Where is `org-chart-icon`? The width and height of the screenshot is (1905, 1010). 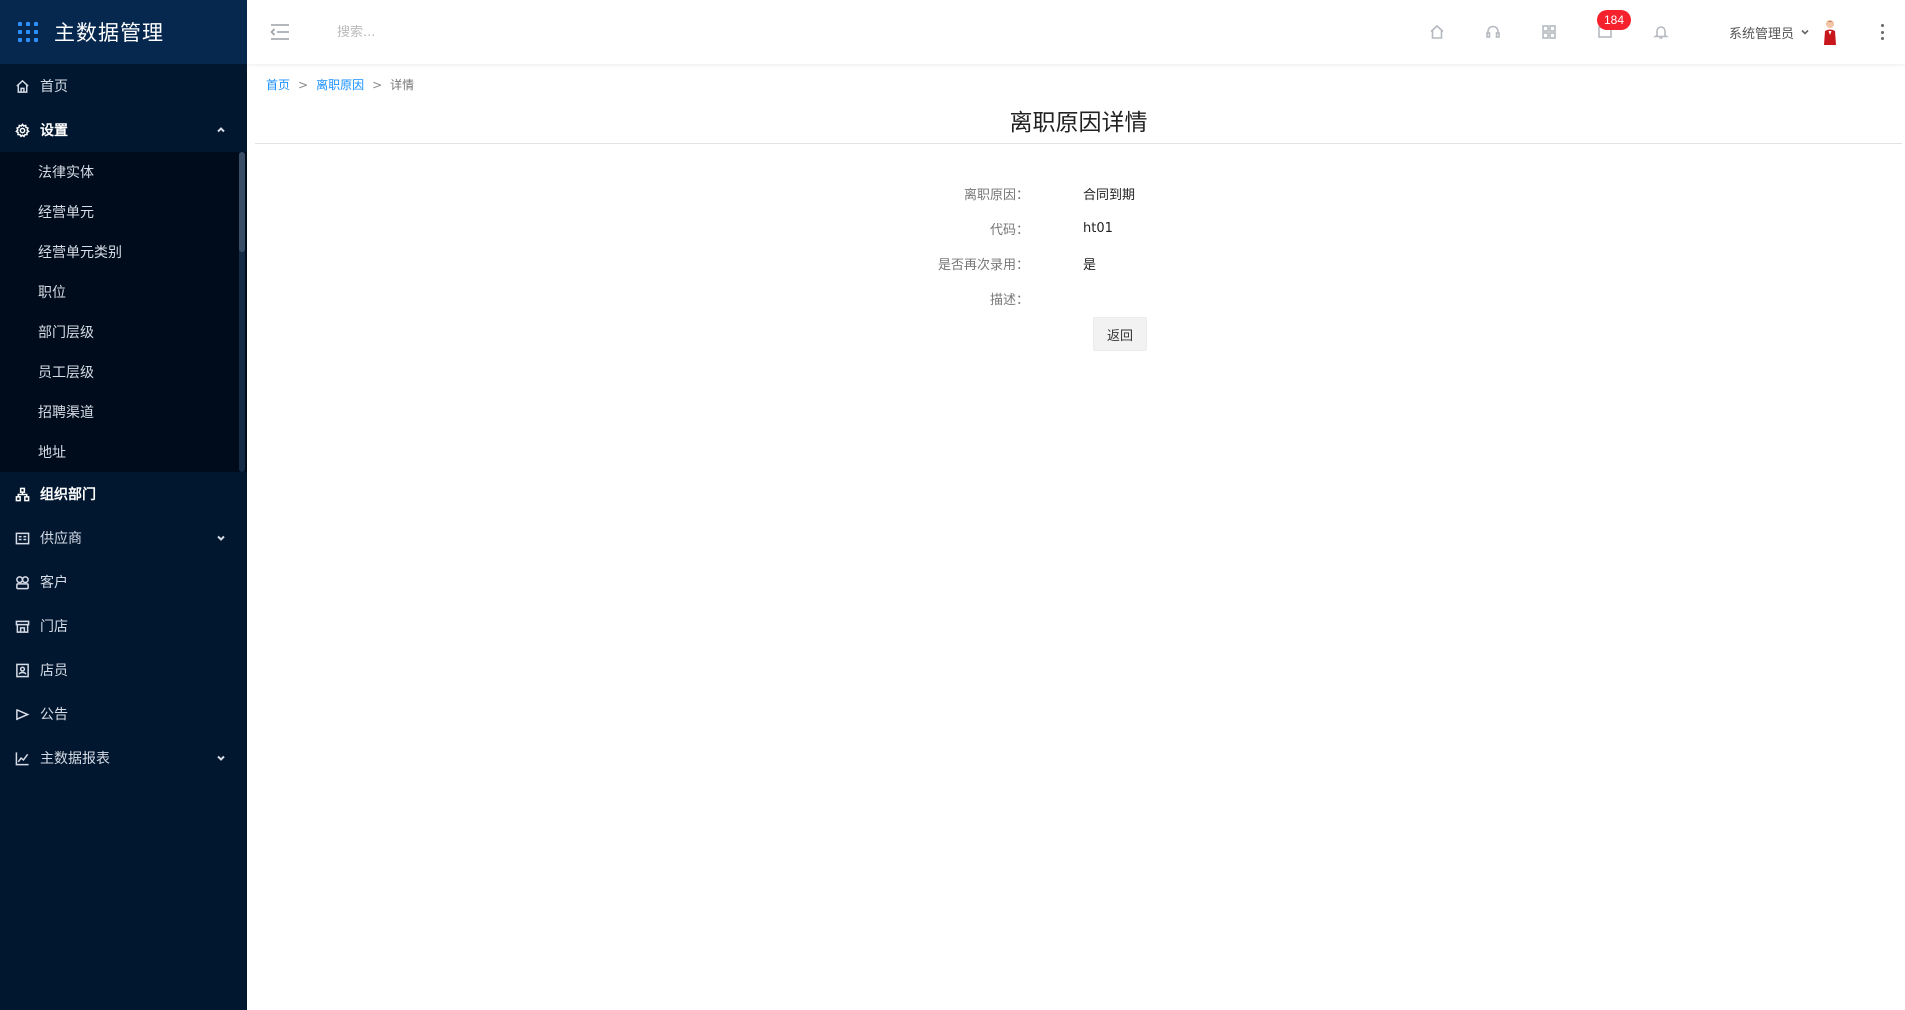 org-chart-icon is located at coordinates (22, 494).